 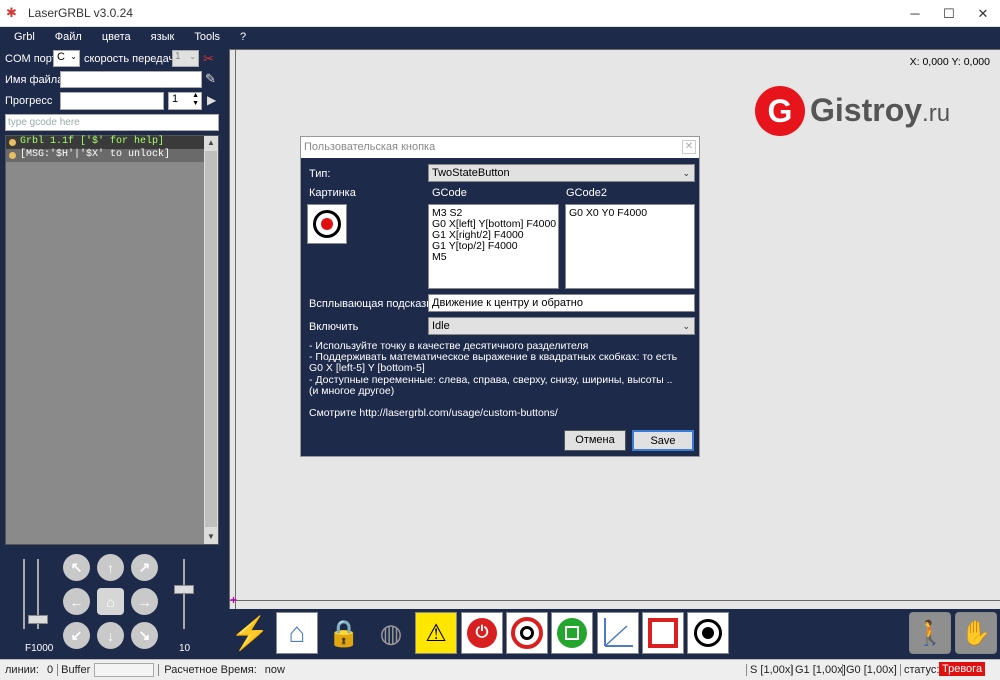 What do you see at coordinates (144, 601) in the screenshot?
I see `jog-right-icon: →` at bounding box center [144, 601].